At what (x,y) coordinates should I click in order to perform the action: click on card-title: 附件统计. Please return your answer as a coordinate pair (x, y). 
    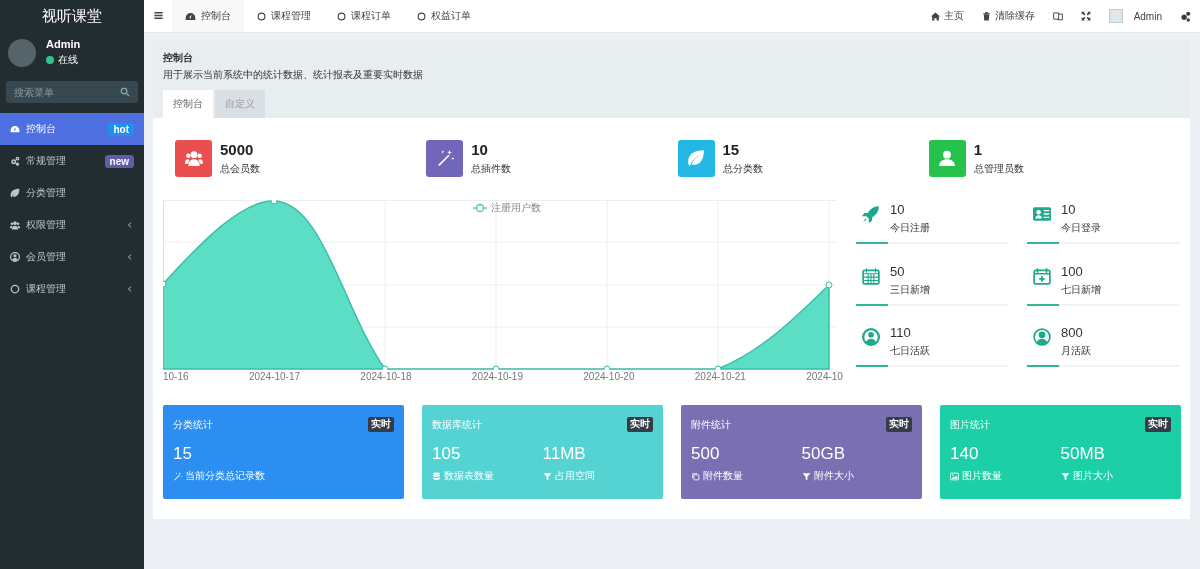
    Looking at the image, I should click on (711, 424).